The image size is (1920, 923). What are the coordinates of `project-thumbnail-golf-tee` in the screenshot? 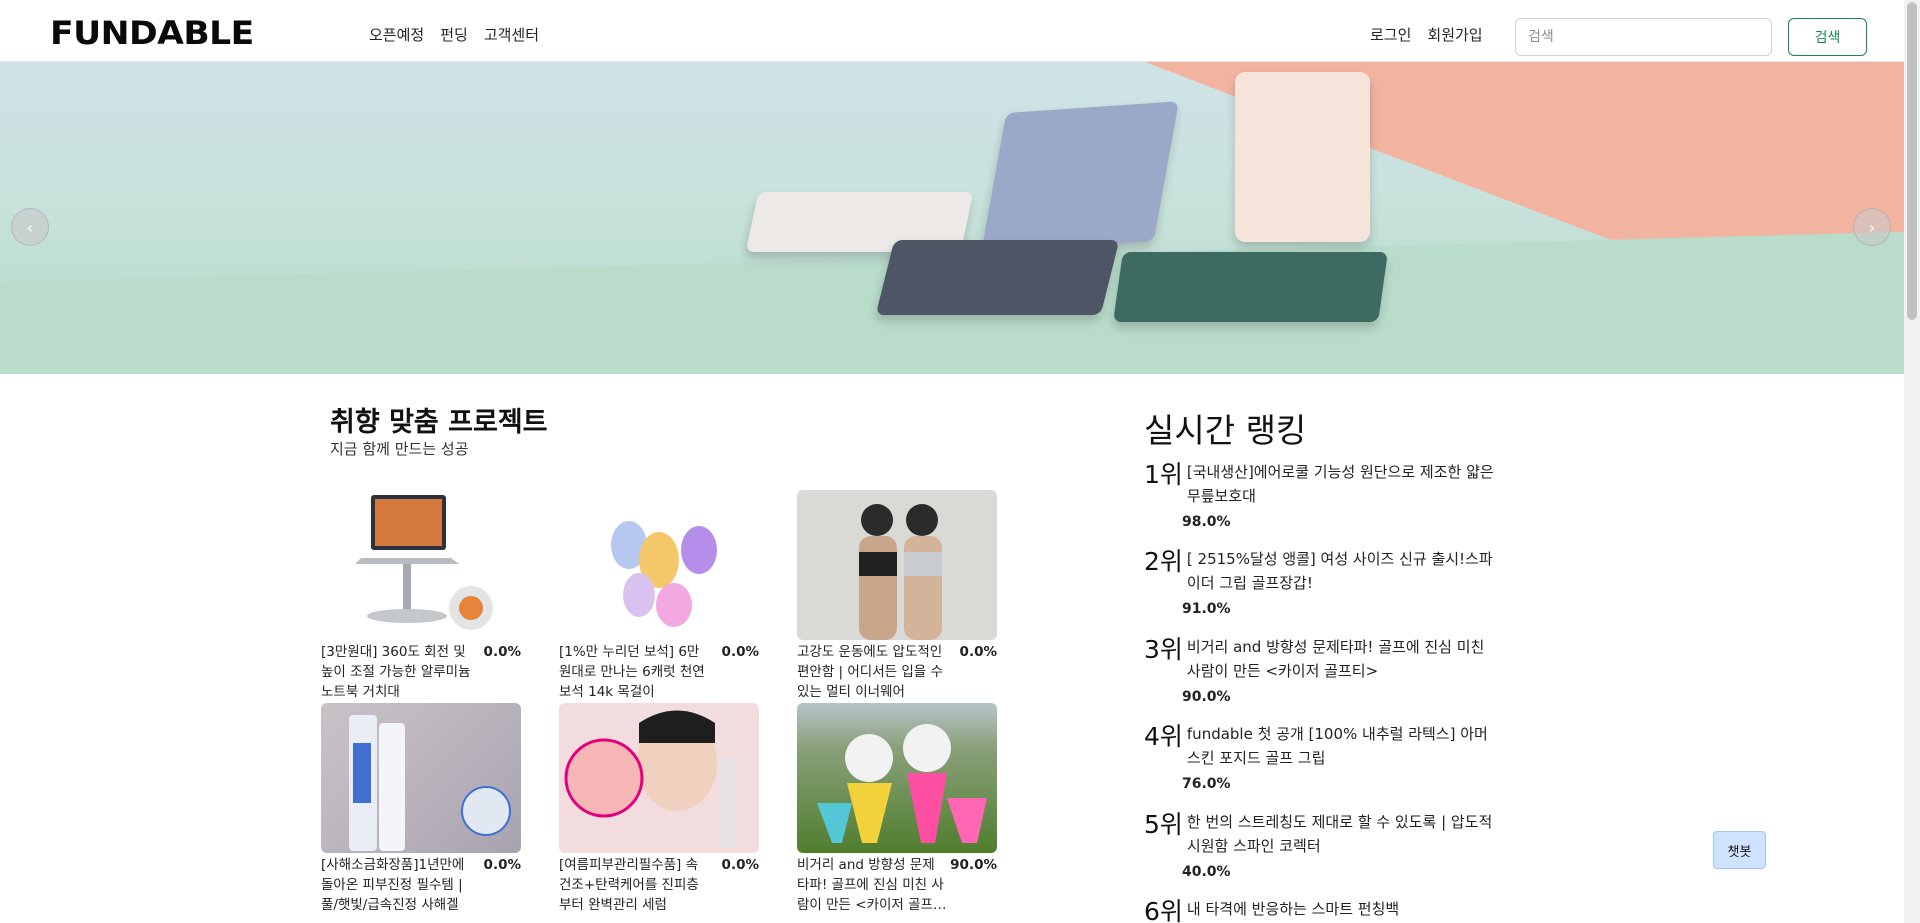 It's located at (897, 778).